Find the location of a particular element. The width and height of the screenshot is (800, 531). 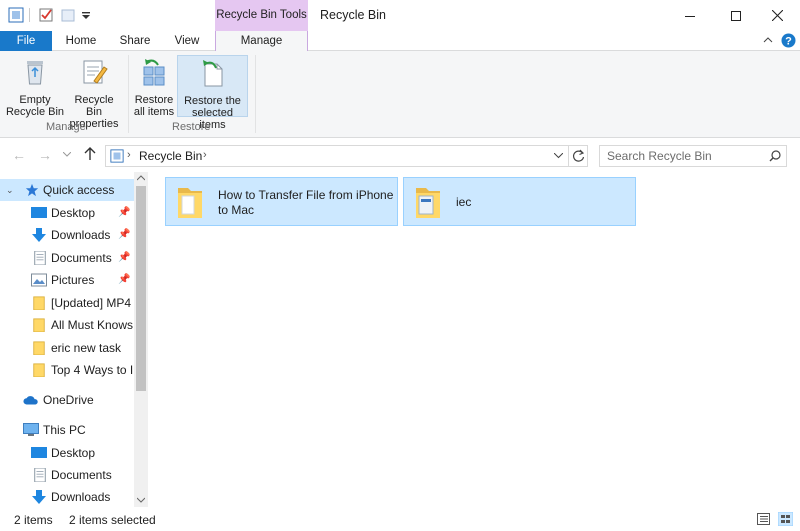

maximize-icon is located at coordinates (736, 15).